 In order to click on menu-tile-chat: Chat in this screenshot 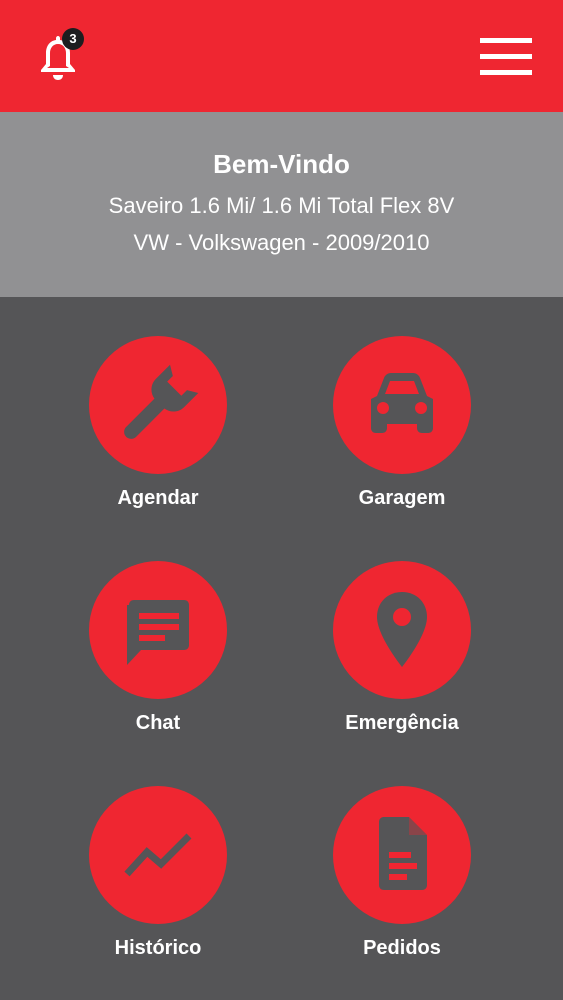, I will do `click(158, 656)`.